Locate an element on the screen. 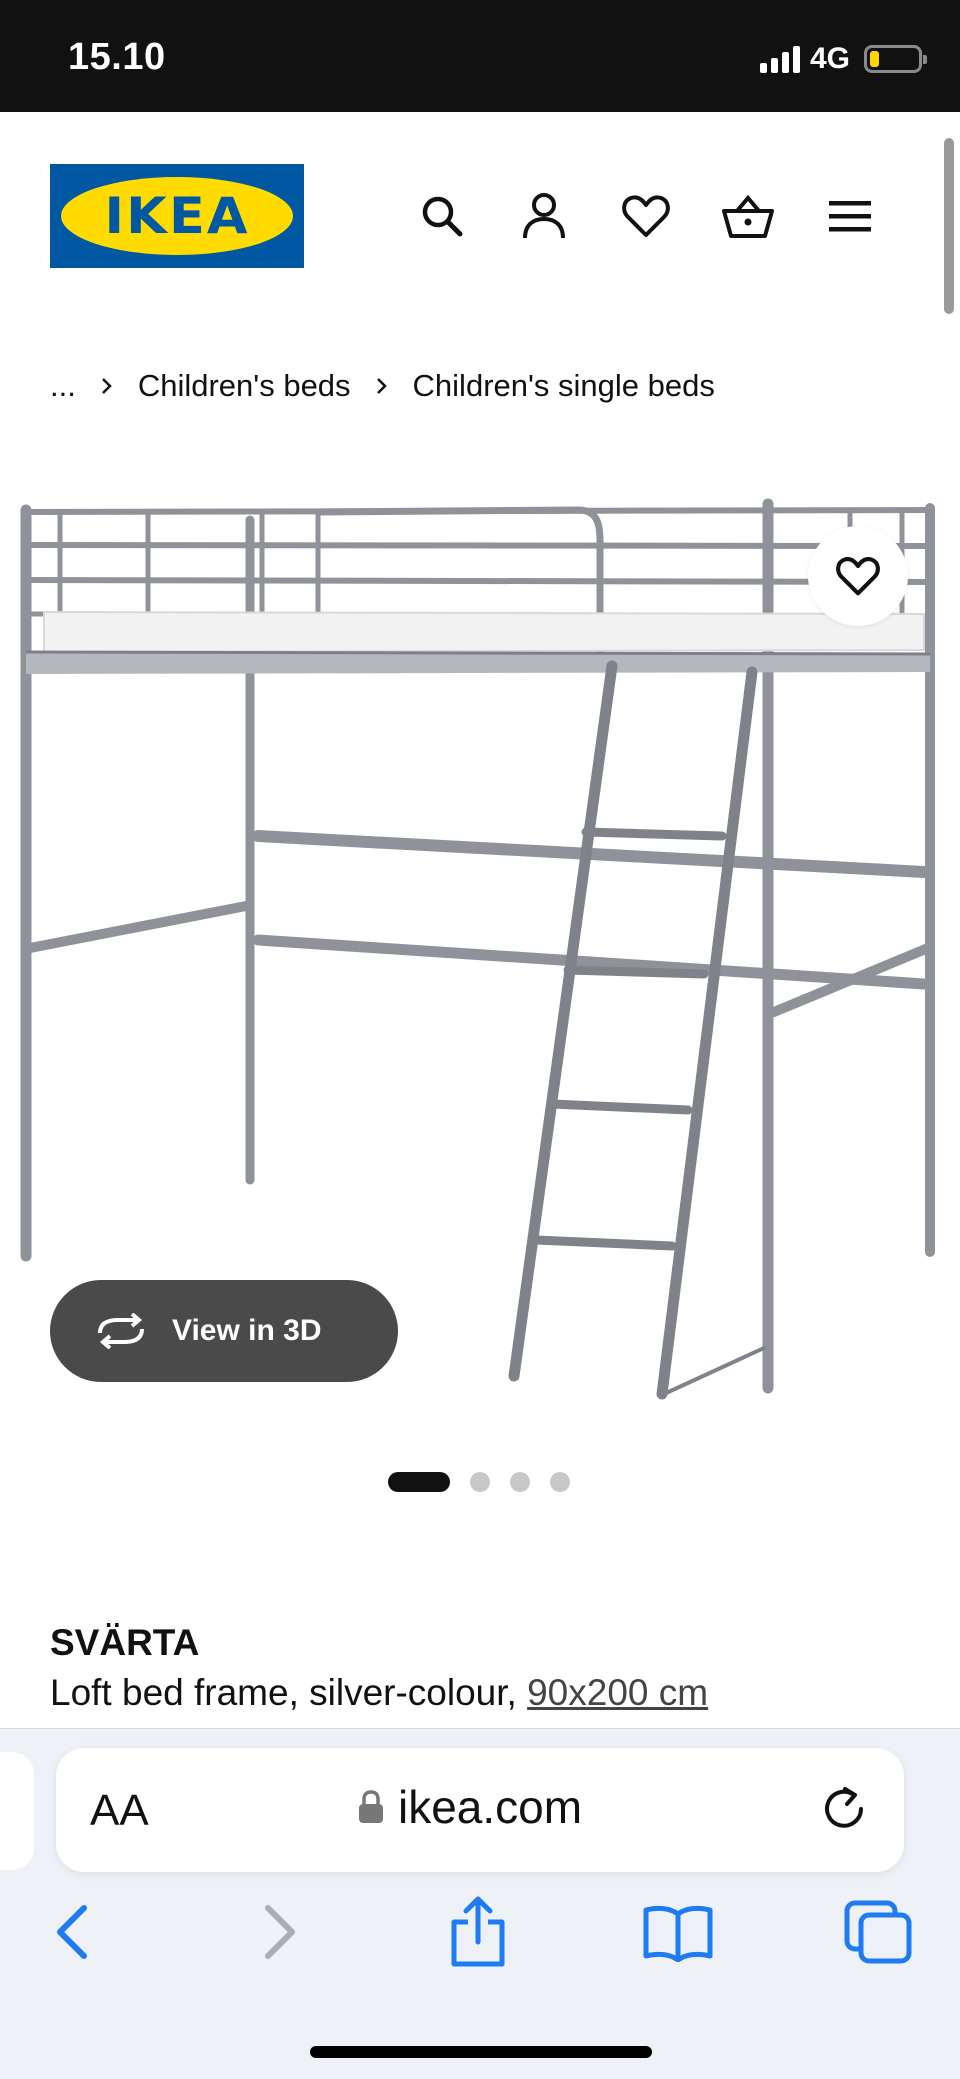 The width and height of the screenshot is (960, 2079). status-time: 15.10 is located at coordinates (117, 57).